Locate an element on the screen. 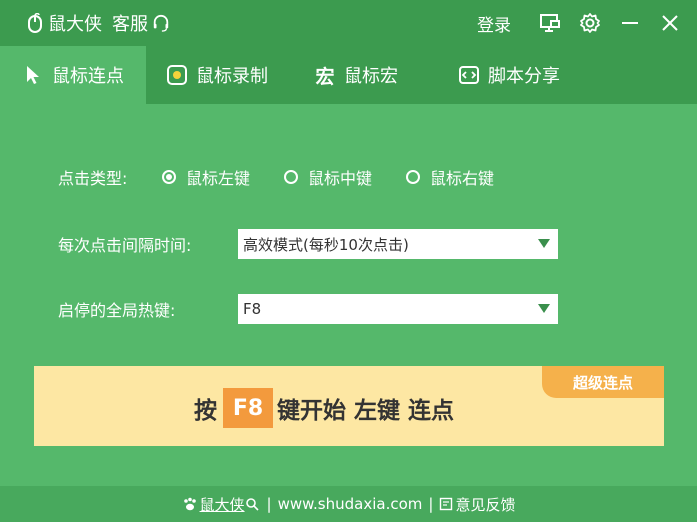 Image resolution: width=697 pixels, height=522 pixels. tab-label: 鼠标宏 is located at coordinates (371, 76).